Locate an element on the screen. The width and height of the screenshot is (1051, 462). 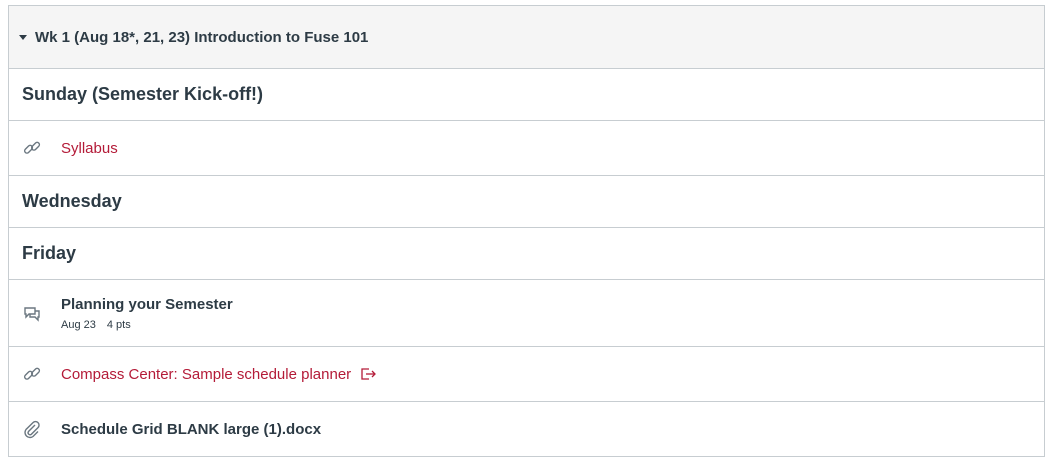
schedule-grid-file: Schedule Grid BLANK large (1).docx is located at coordinates (191, 429).